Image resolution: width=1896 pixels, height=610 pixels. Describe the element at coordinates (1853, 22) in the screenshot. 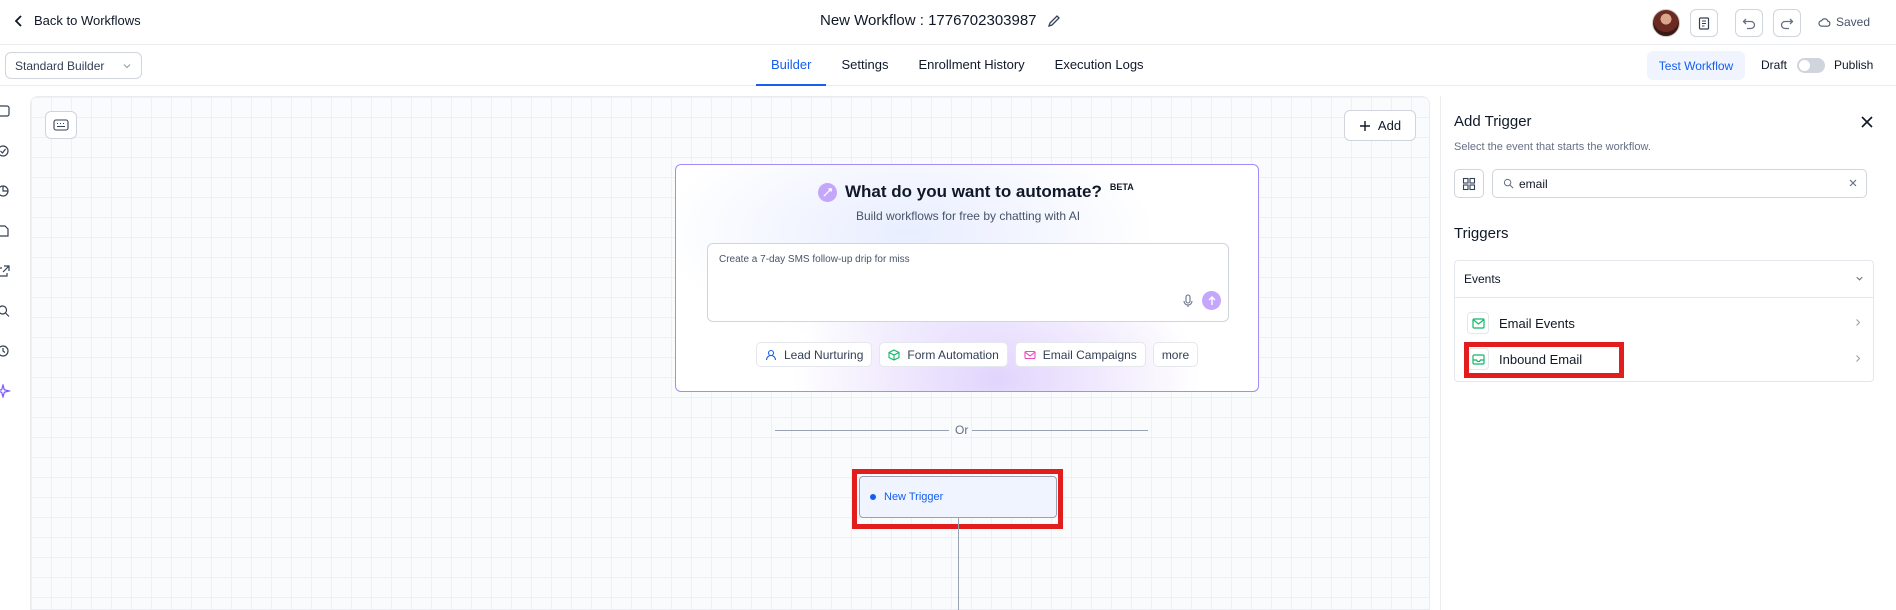

I see `saved-label: Saved` at that location.